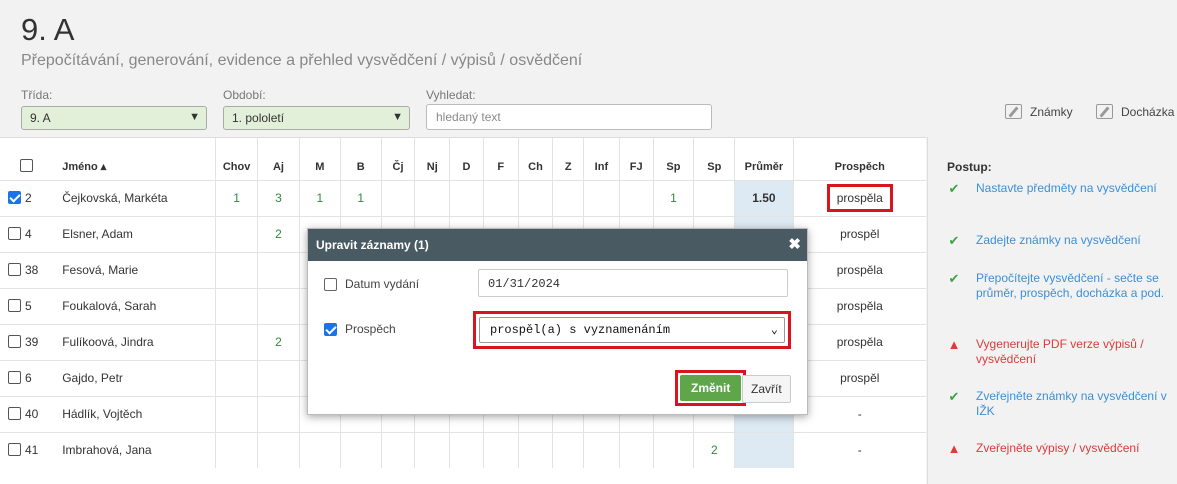 The width and height of the screenshot is (1177, 484). What do you see at coordinates (711, 388) in the screenshot?
I see `save-button: Změnit` at bounding box center [711, 388].